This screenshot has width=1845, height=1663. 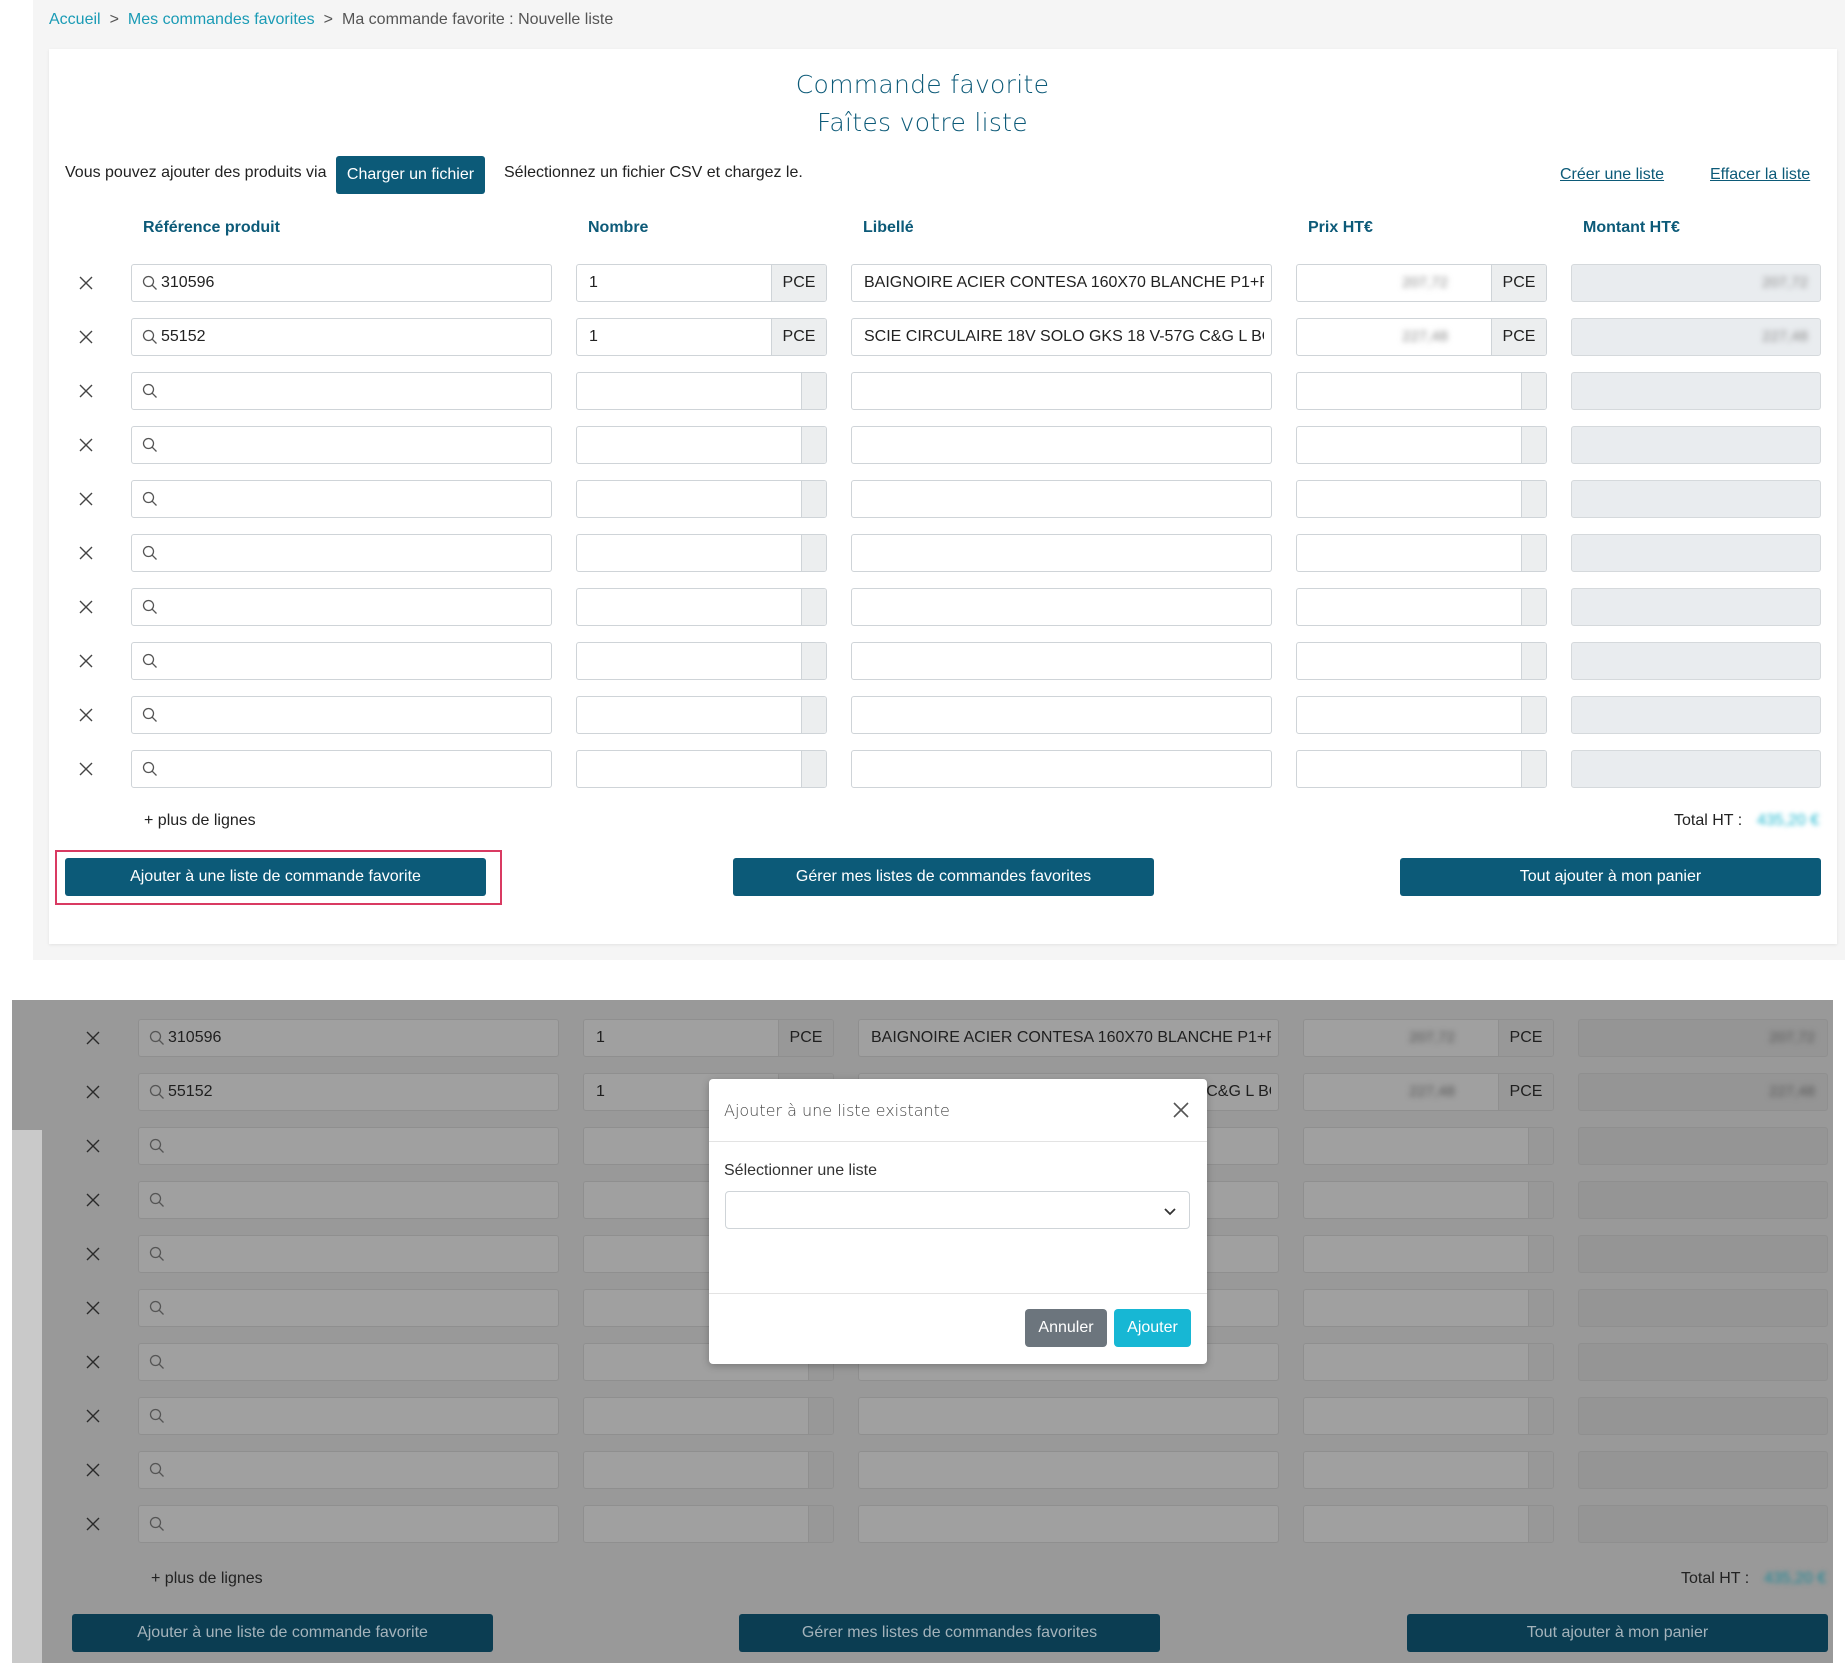 I want to click on list-select, so click(x=957, y=1210).